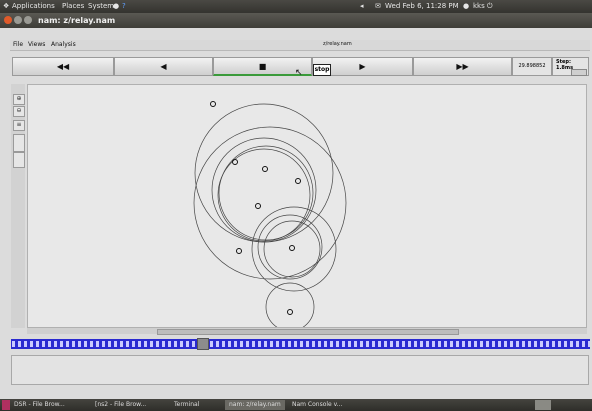 The height and width of the screenshot is (411, 592). Describe the element at coordinates (296, 20) in the screenshot. I see `window-titlebar: nam: z/relay.nam` at that location.